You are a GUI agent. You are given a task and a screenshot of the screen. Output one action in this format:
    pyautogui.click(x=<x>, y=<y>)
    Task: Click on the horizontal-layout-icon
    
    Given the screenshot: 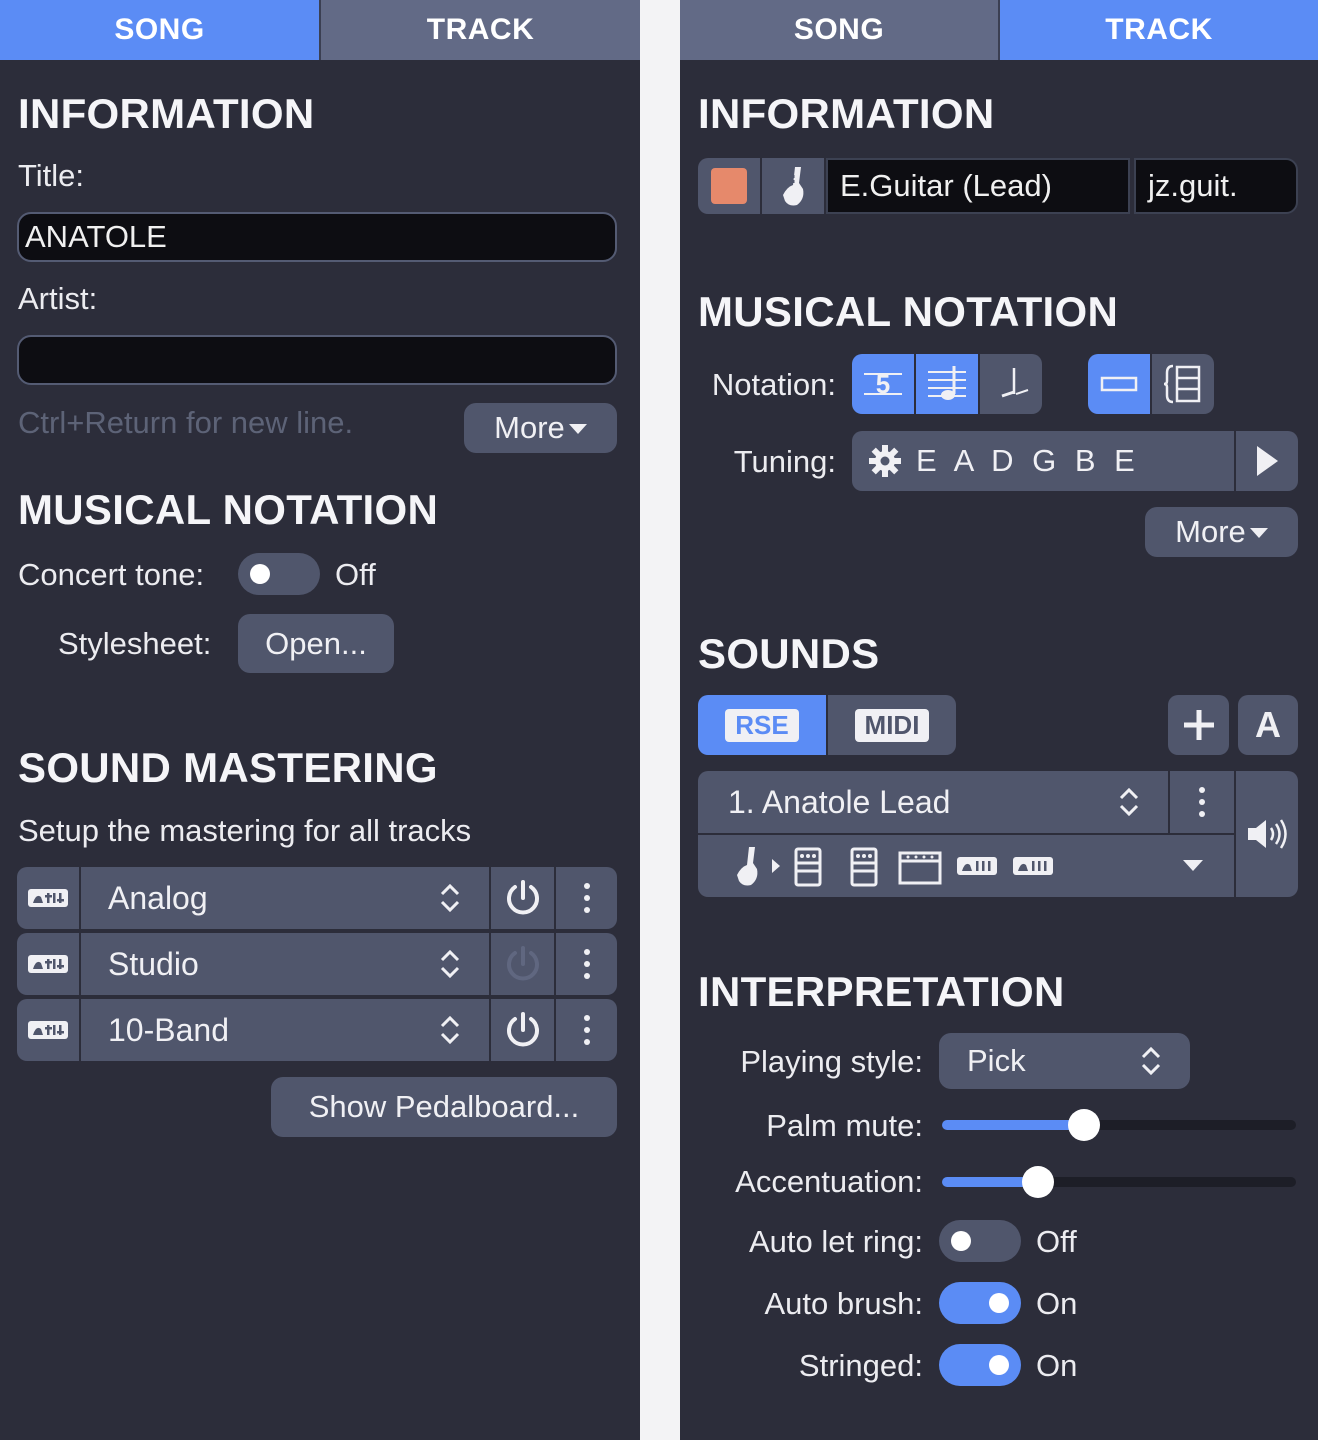 What is the action you would take?
    pyautogui.click(x=1119, y=384)
    